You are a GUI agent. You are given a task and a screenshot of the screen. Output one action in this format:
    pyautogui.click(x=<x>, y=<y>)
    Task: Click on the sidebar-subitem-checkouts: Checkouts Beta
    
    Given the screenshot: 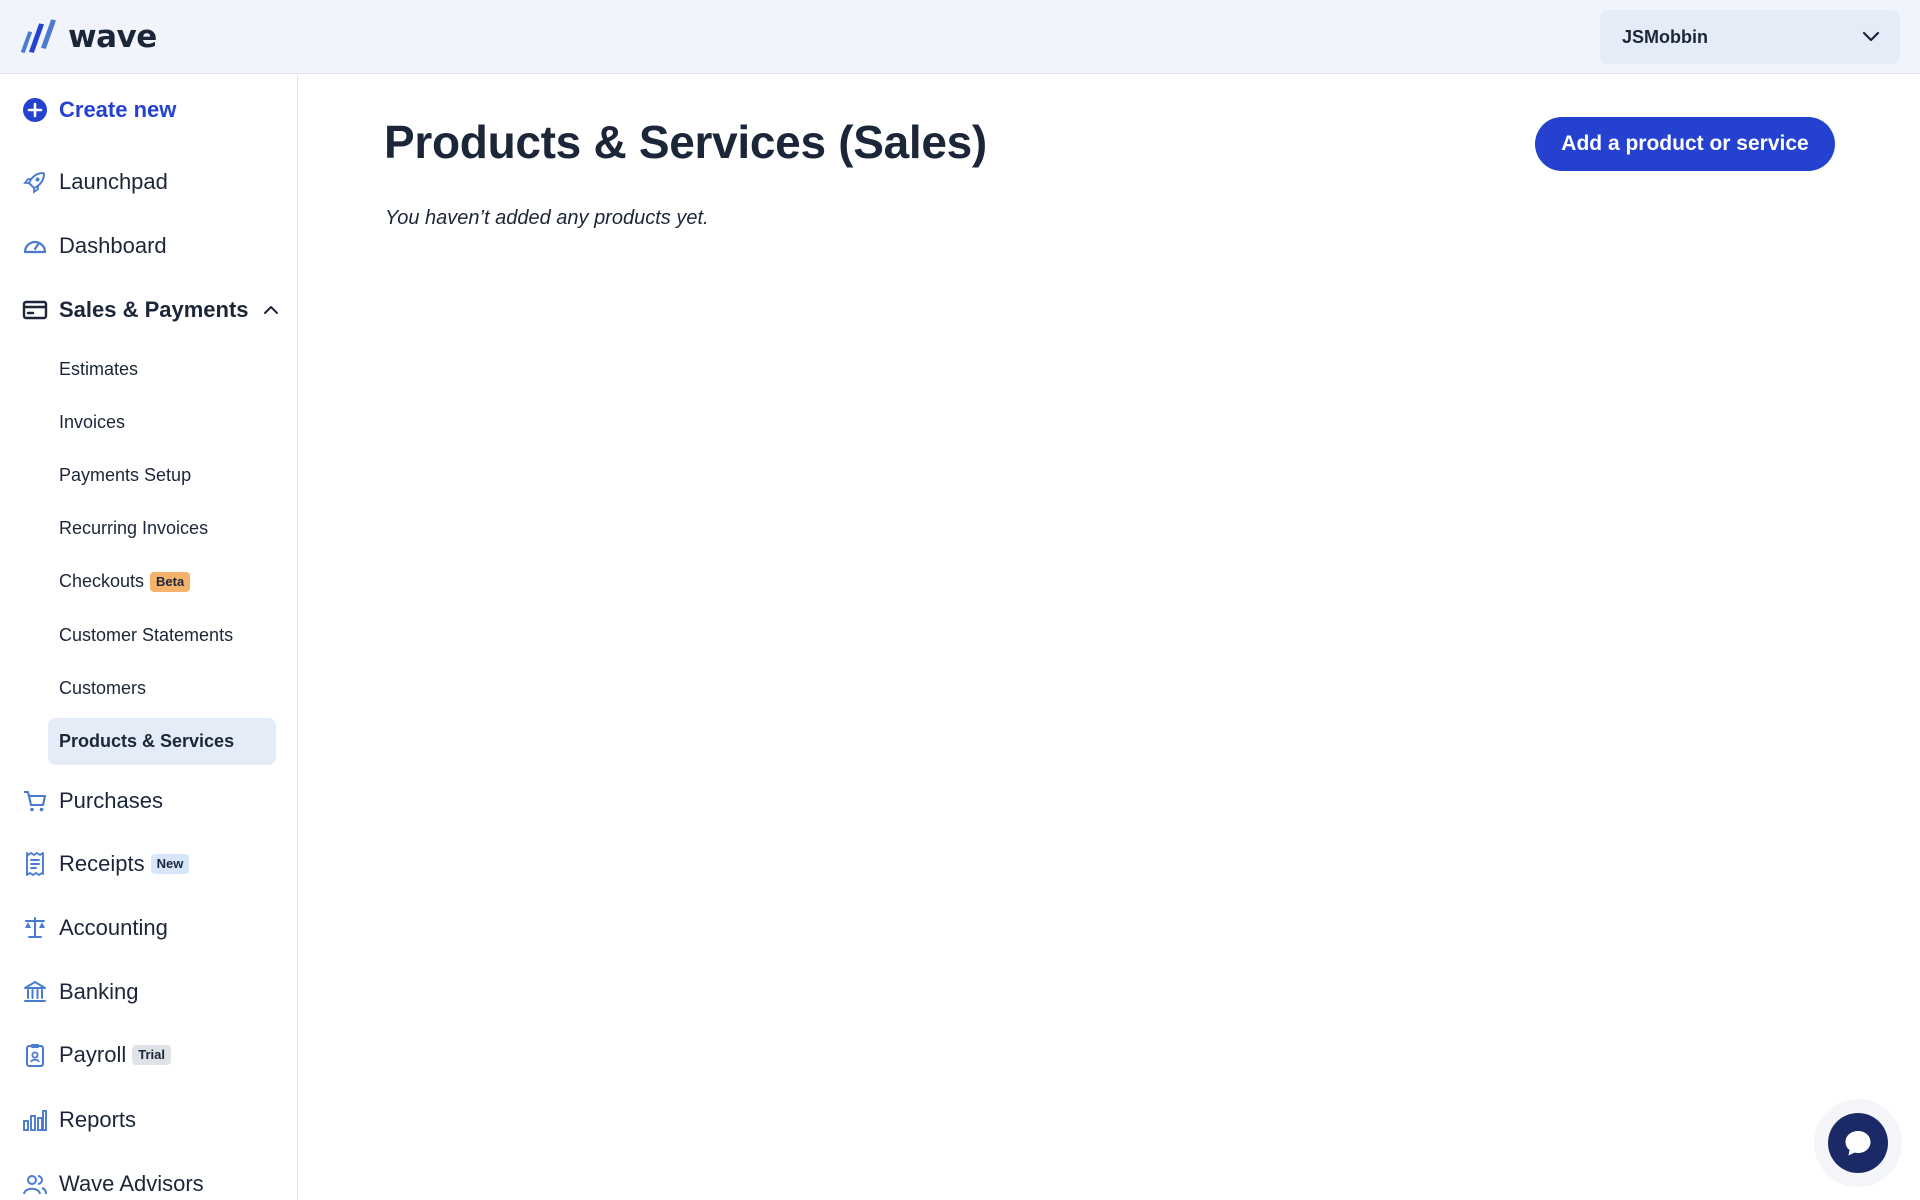 What is the action you would take?
    pyautogui.click(x=162, y=581)
    